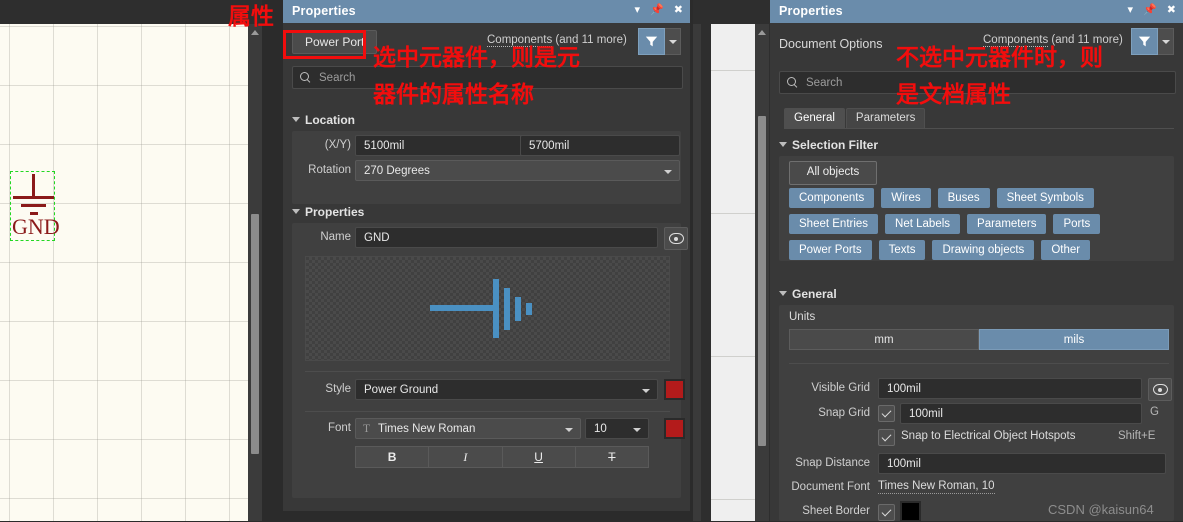 The height and width of the screenshot is (522, 1183). I want to click on snap-grid-input: 100mil, so click(1021, 413).